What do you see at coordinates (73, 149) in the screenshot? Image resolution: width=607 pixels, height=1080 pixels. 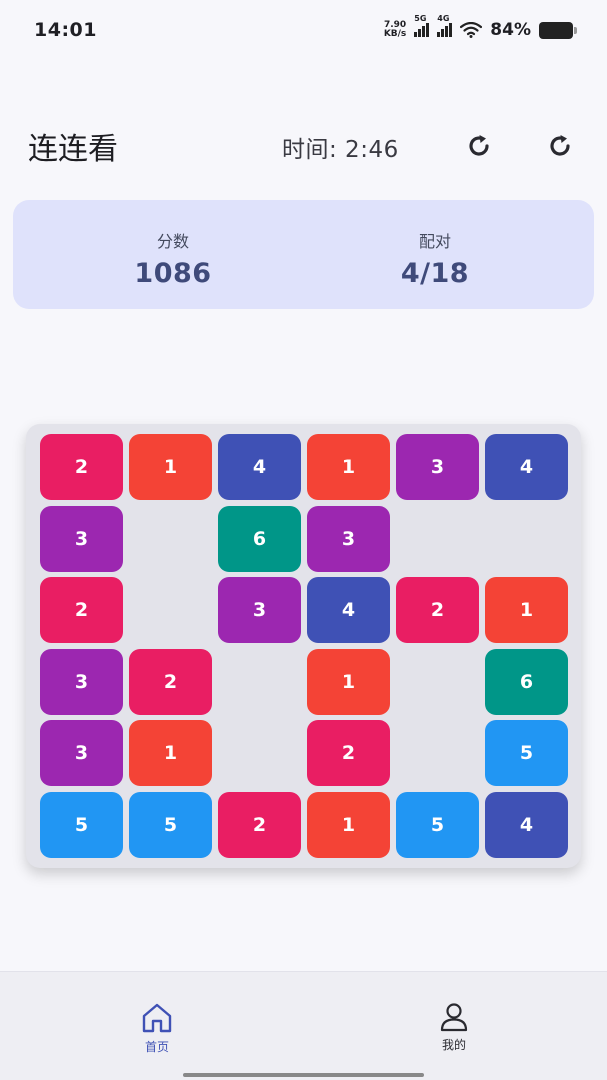 I see `page-title: 连连看` at bounding box center [73, 149].